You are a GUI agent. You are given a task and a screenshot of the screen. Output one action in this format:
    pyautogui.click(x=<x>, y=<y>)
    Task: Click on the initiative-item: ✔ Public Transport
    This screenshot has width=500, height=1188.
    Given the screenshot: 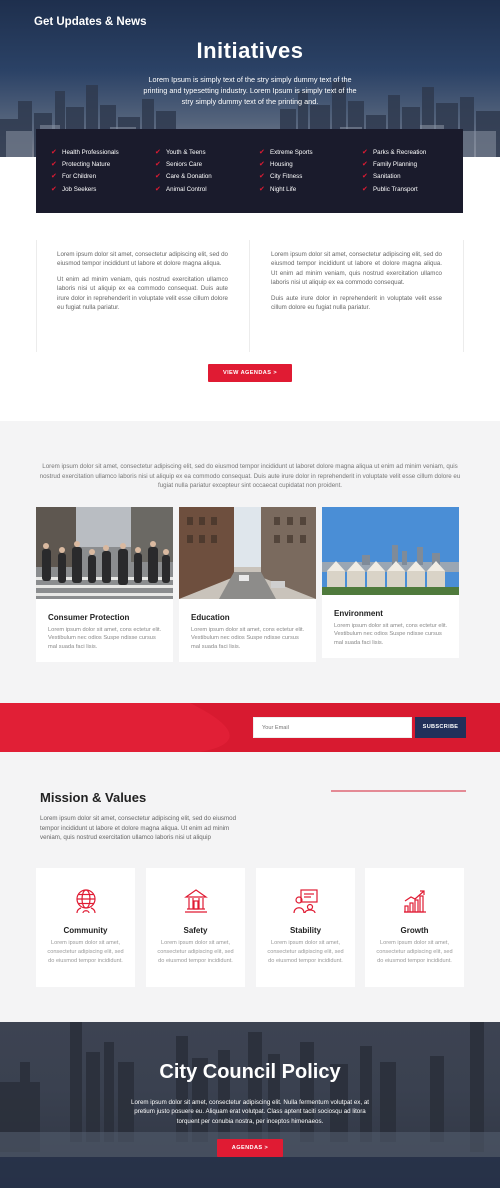 What is the action you would take?
    pyautogui.click(x=394, y=189)
    